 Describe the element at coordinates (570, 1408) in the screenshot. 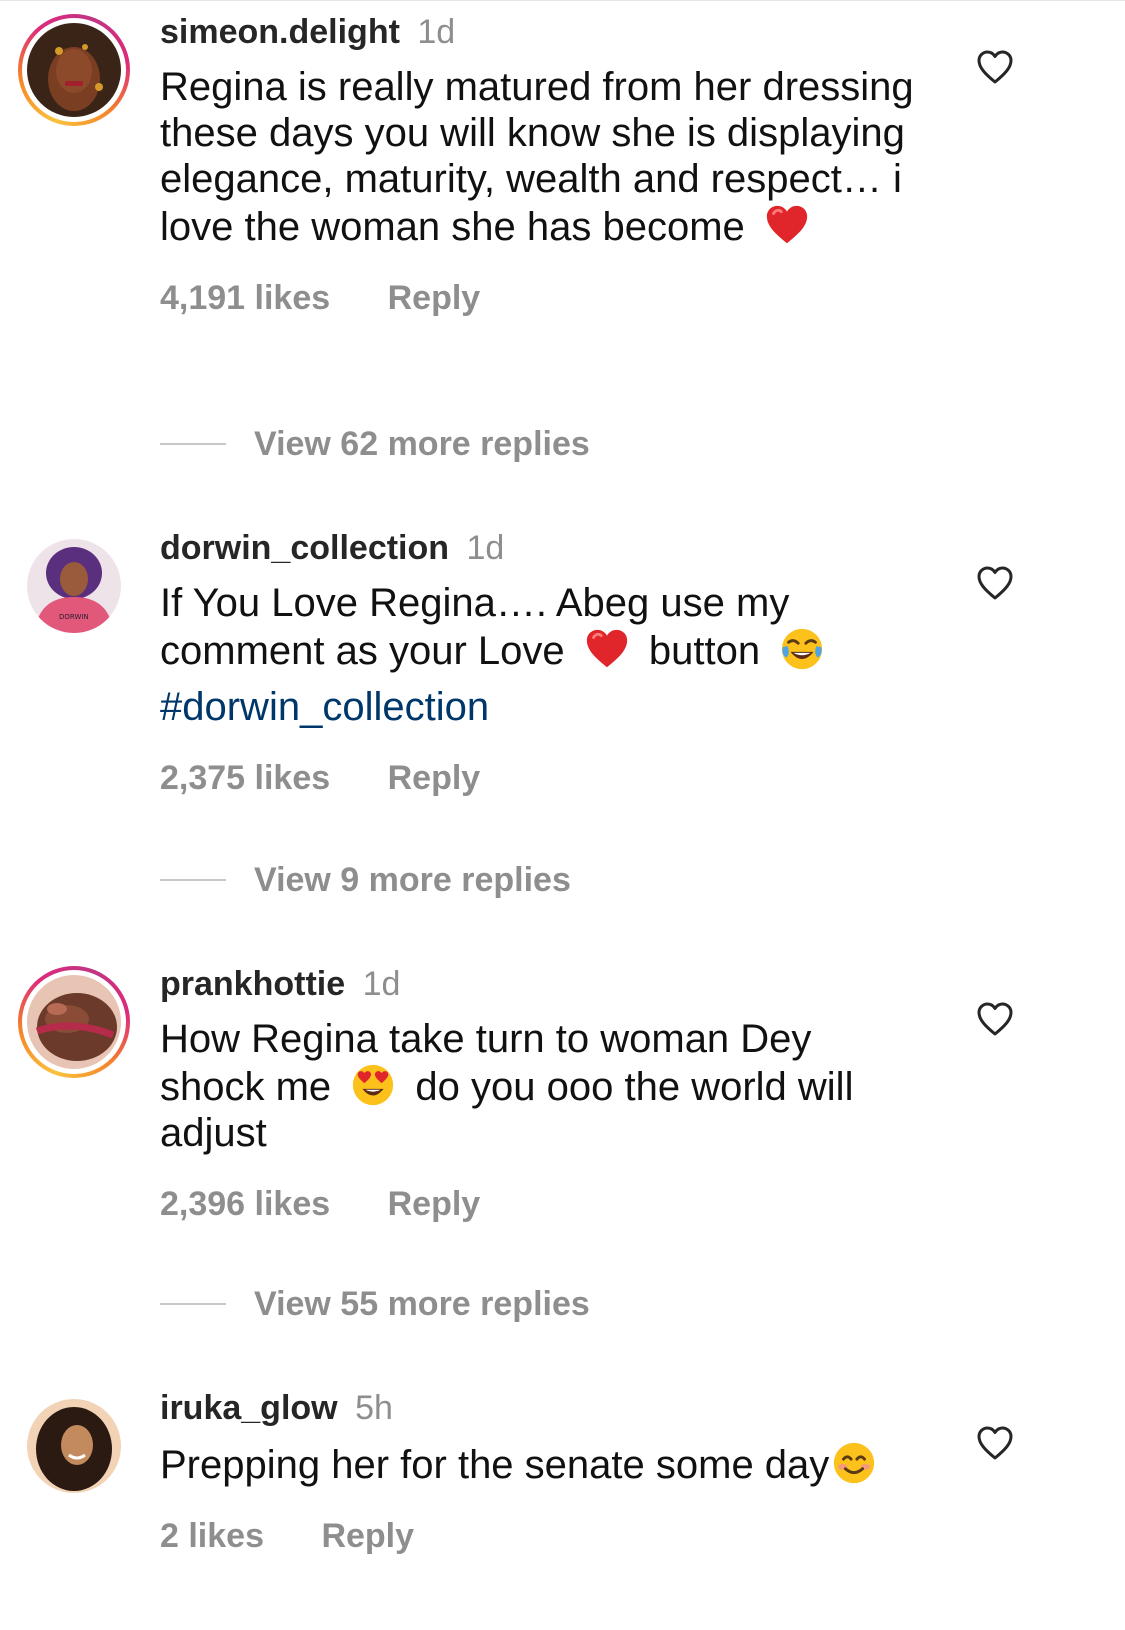

I see `comment-header: iruka_glow 5h` at that location.